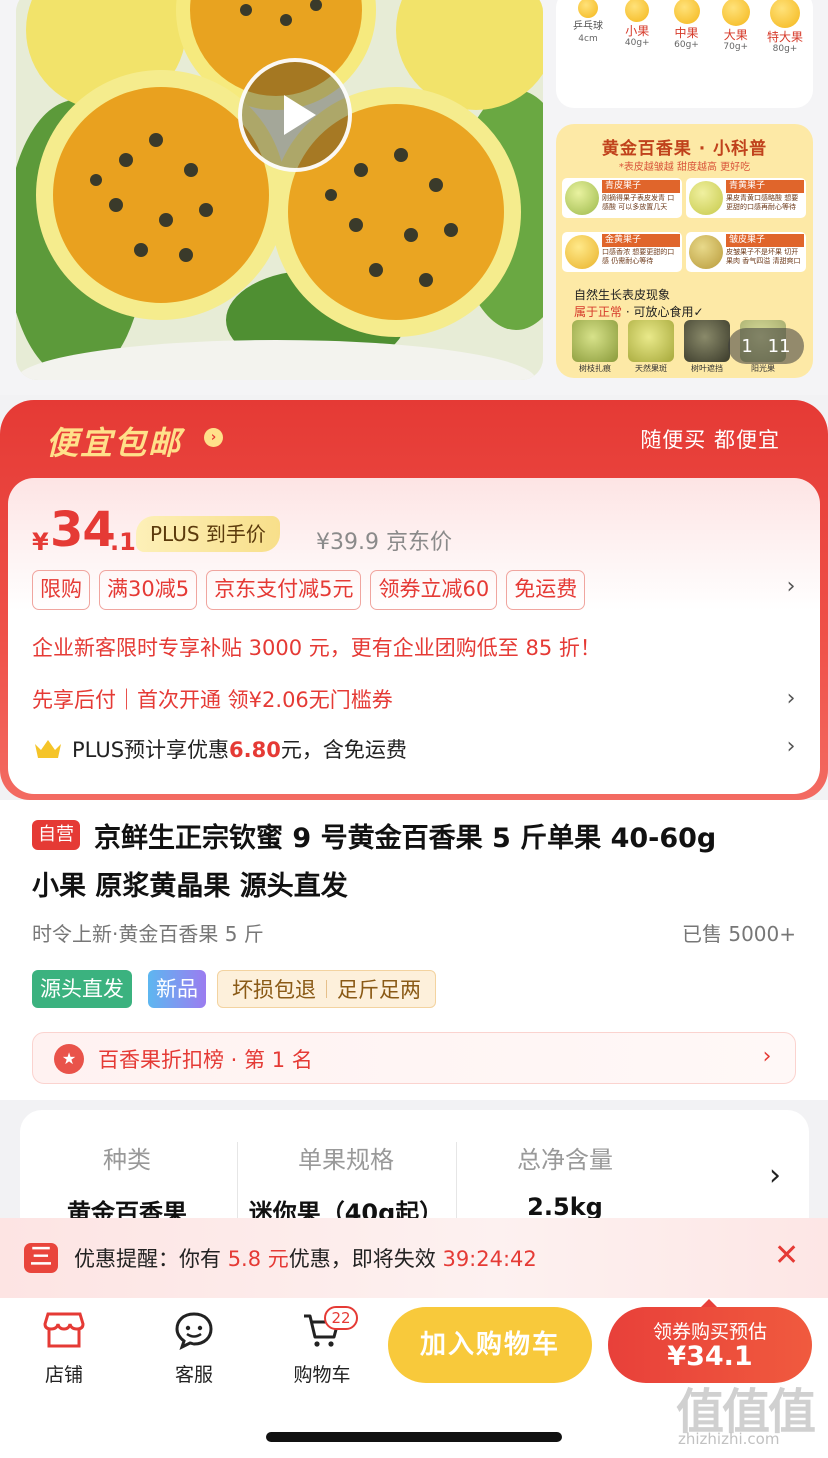 This screenshot has width=828, height=1458. I want to click on shop-label: 店铺, so click(64, 1373).